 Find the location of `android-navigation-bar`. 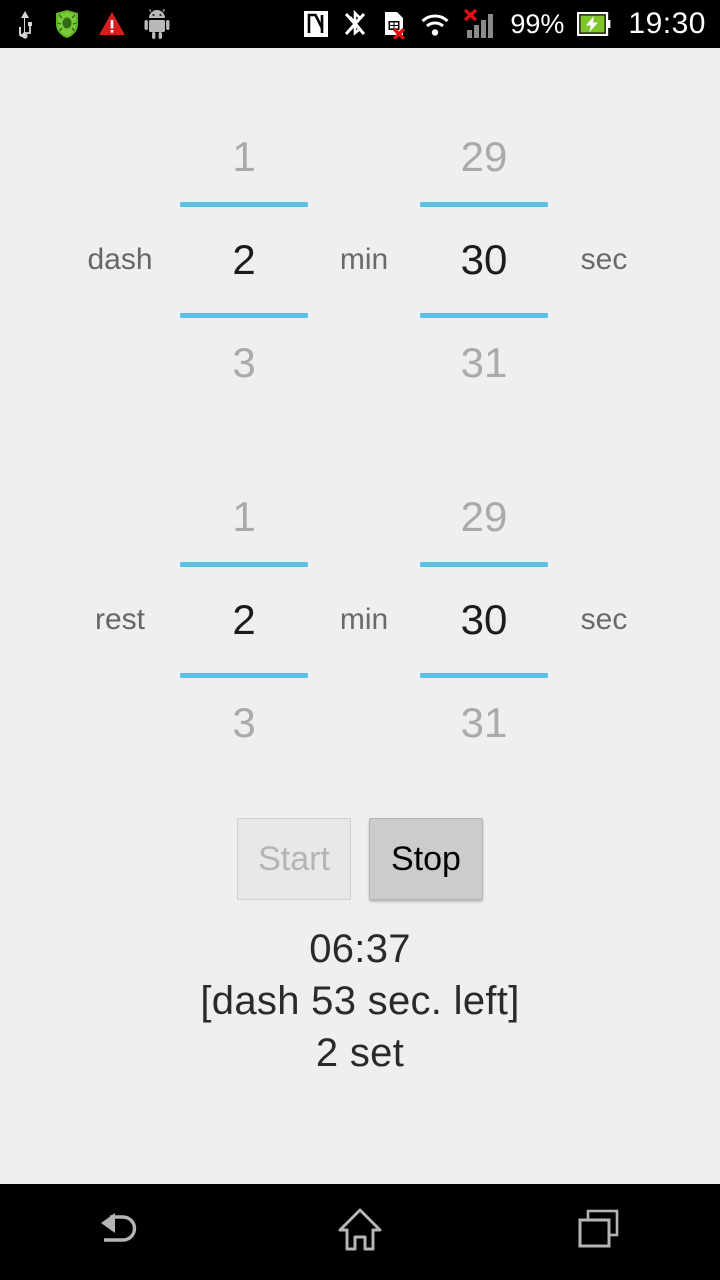

android-navigation-bar is located at coordinates (360, 1232).